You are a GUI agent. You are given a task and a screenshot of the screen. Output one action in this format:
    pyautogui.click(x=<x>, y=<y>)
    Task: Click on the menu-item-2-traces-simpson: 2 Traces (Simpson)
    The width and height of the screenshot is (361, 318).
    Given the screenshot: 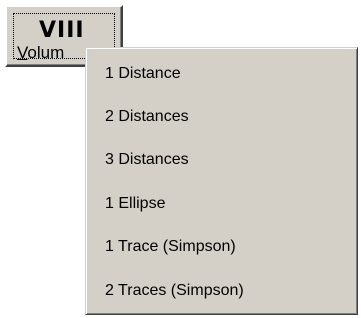 What is the action you would take?
    pyautogui.click(x=221, y=291)
    